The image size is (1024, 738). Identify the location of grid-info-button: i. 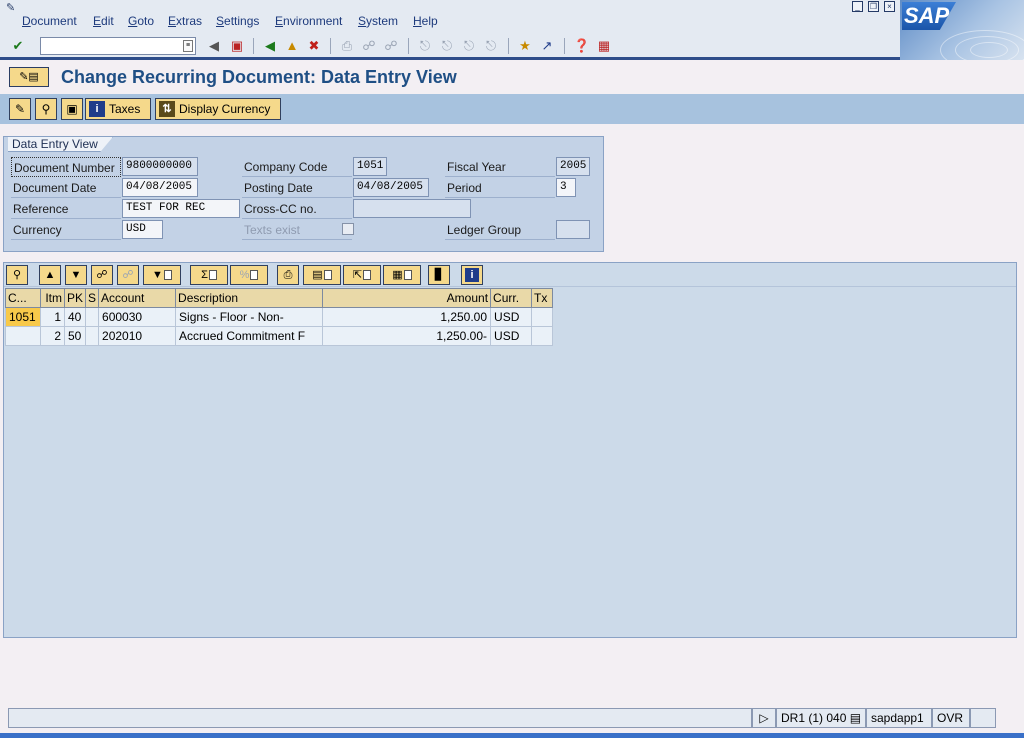
(472, 275).